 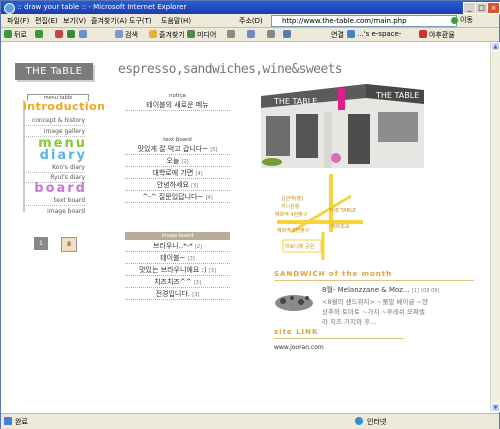 I want to click on text-board-row: ^-^ 질문있답니다~ [4], so click(x=177, y=197).